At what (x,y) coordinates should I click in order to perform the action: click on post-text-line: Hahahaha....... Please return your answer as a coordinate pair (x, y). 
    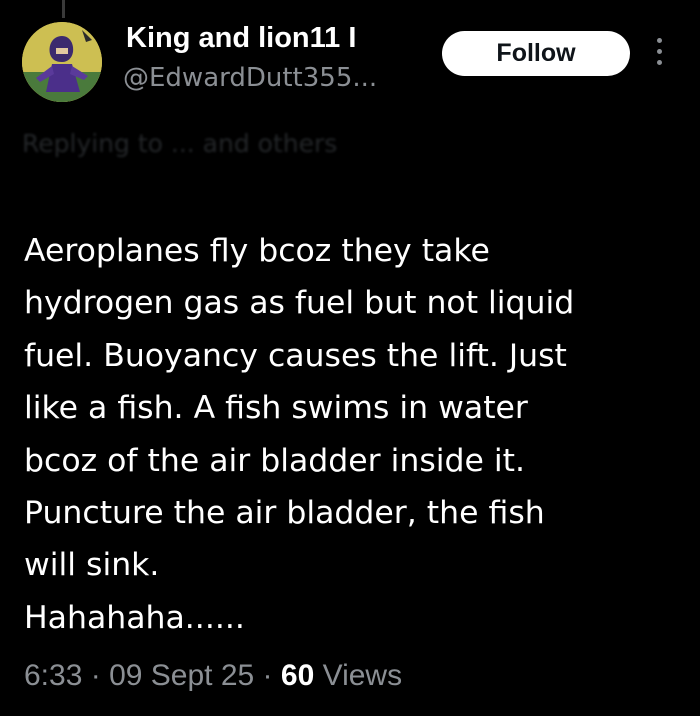
    Looking at the image, I should click on (134, 617).